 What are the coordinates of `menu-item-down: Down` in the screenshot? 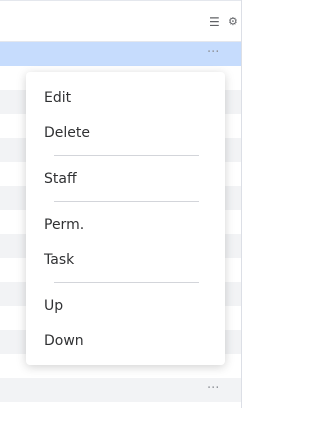 It's located at (64, 341).